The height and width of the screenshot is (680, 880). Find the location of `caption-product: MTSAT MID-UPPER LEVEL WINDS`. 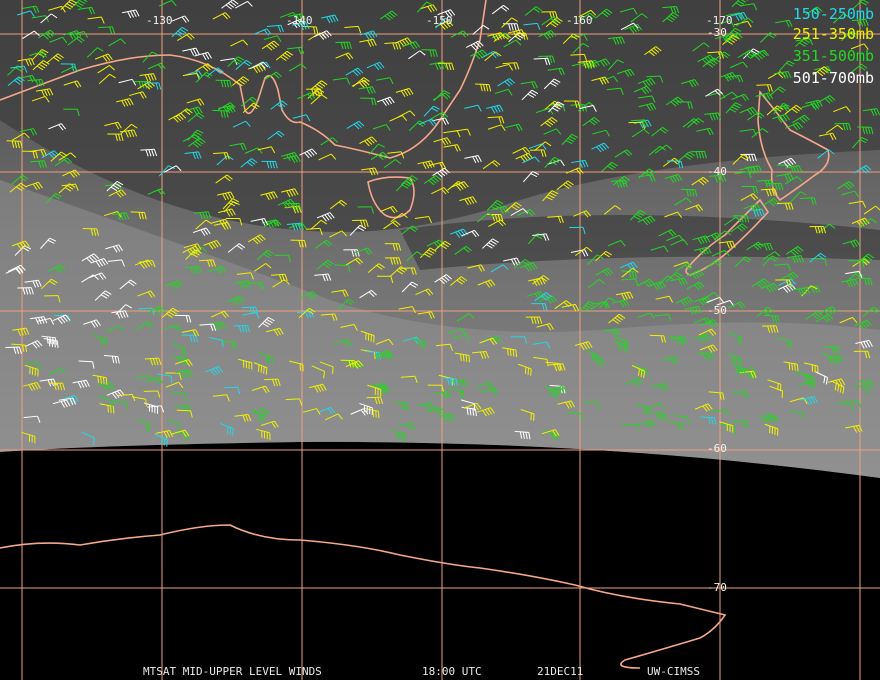

caption-product: MTSAT MID-UPPER LEVEL WINDS is located at coordinates (232, 671).